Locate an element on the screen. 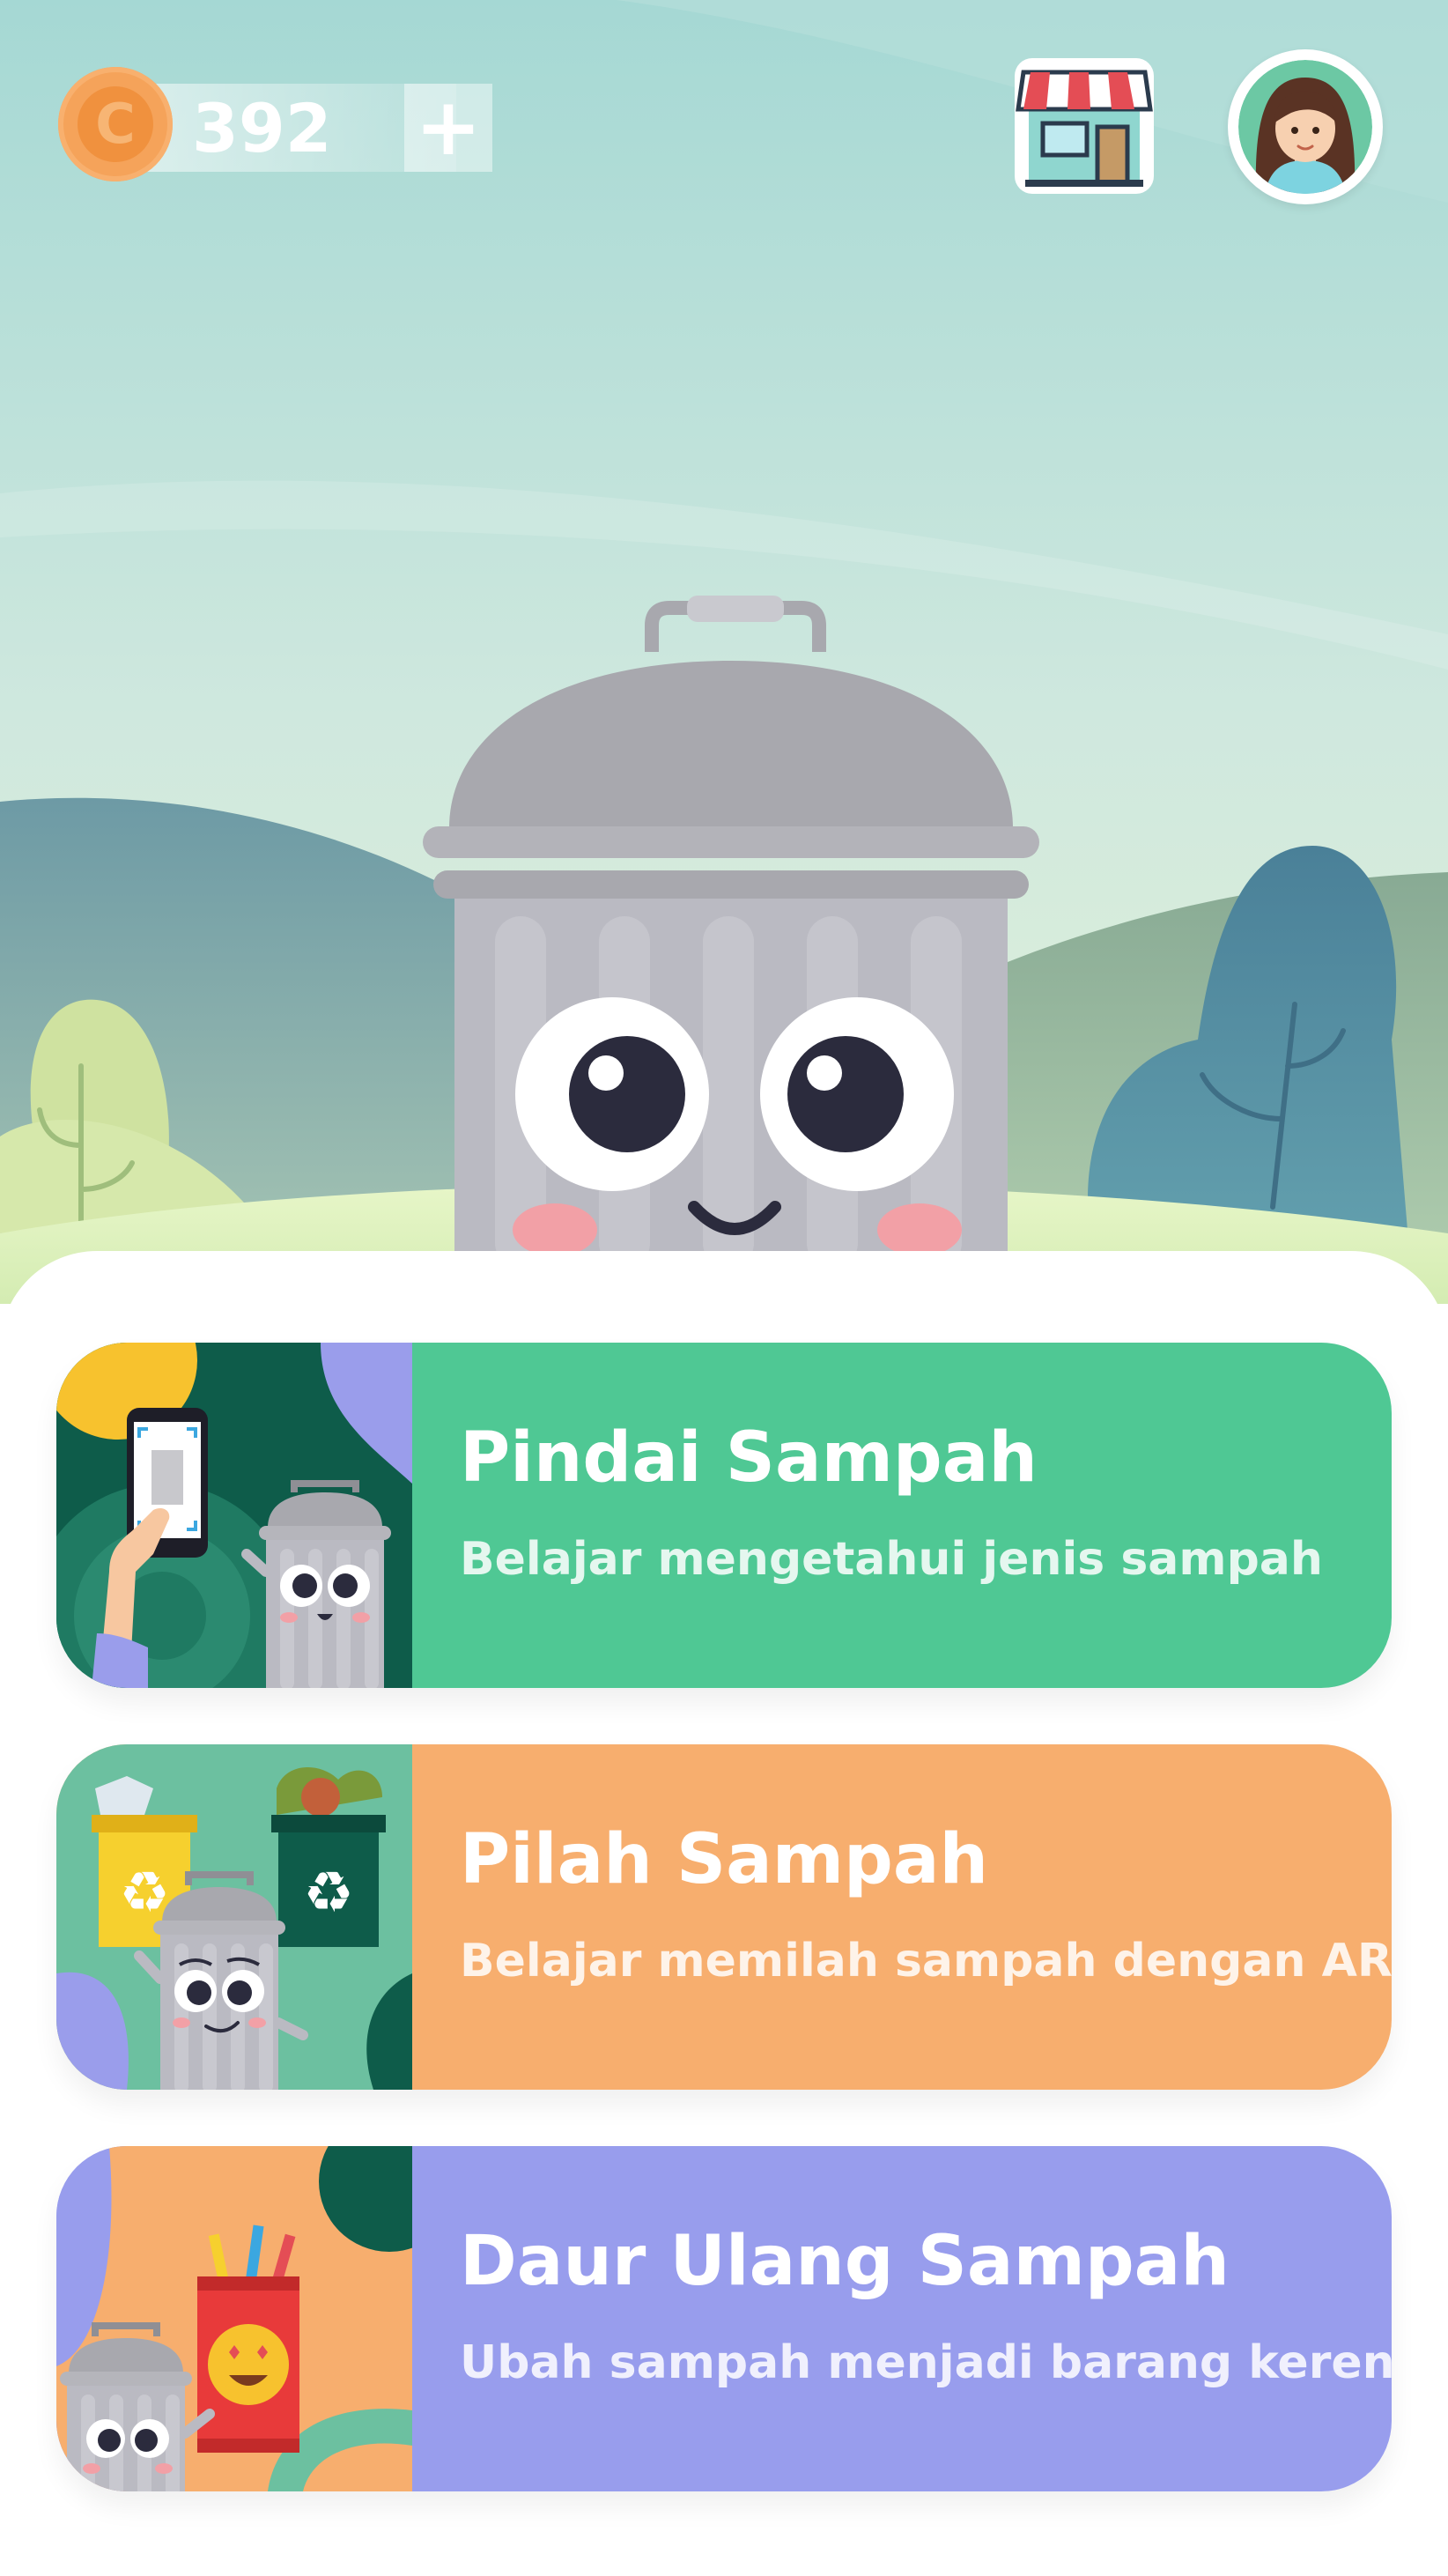 This screenshot has width=1448, height=2576. card-description: Belajar memilah sampah dengan AR is located at coordinates (926, 1961).